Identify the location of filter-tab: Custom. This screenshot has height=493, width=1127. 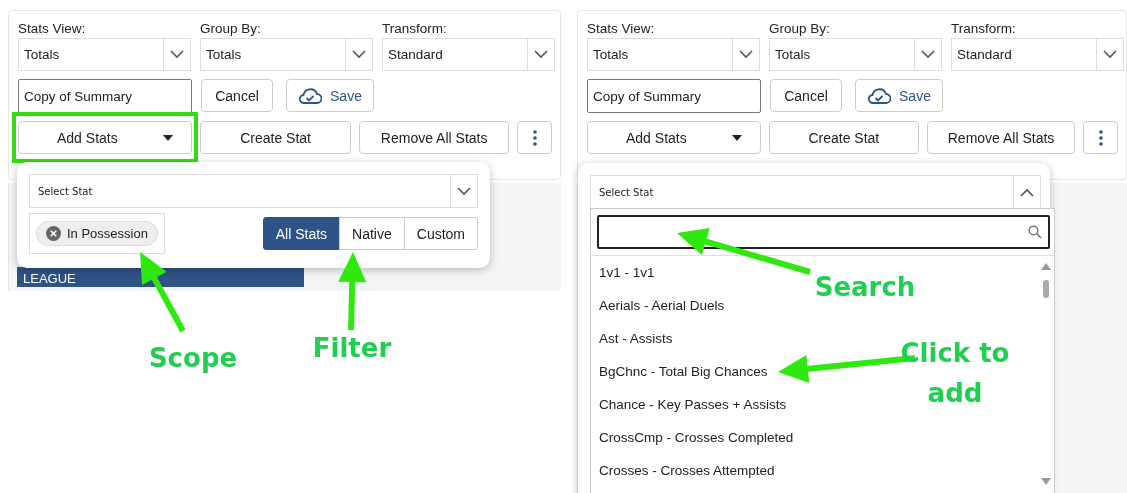
(440, 233).